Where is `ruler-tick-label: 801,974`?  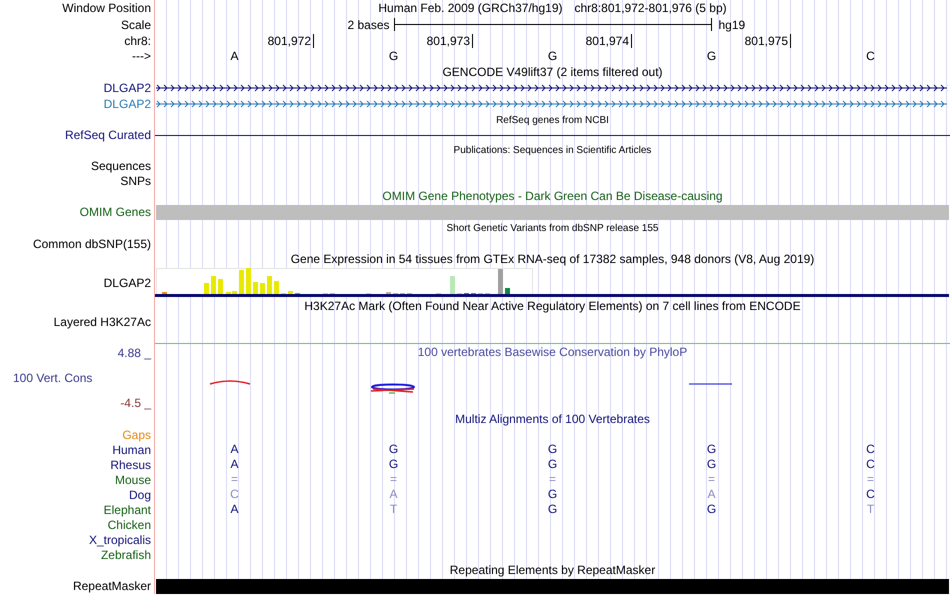
ruler-tick-label: 801,974 is located at coordinates (609, 41).